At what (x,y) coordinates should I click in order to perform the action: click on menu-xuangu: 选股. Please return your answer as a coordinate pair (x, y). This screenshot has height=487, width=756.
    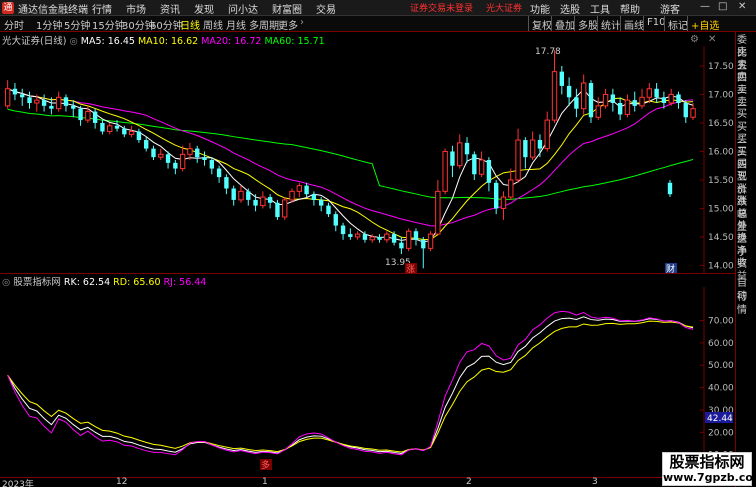
    Looking at the image, I should click on (570, 8).